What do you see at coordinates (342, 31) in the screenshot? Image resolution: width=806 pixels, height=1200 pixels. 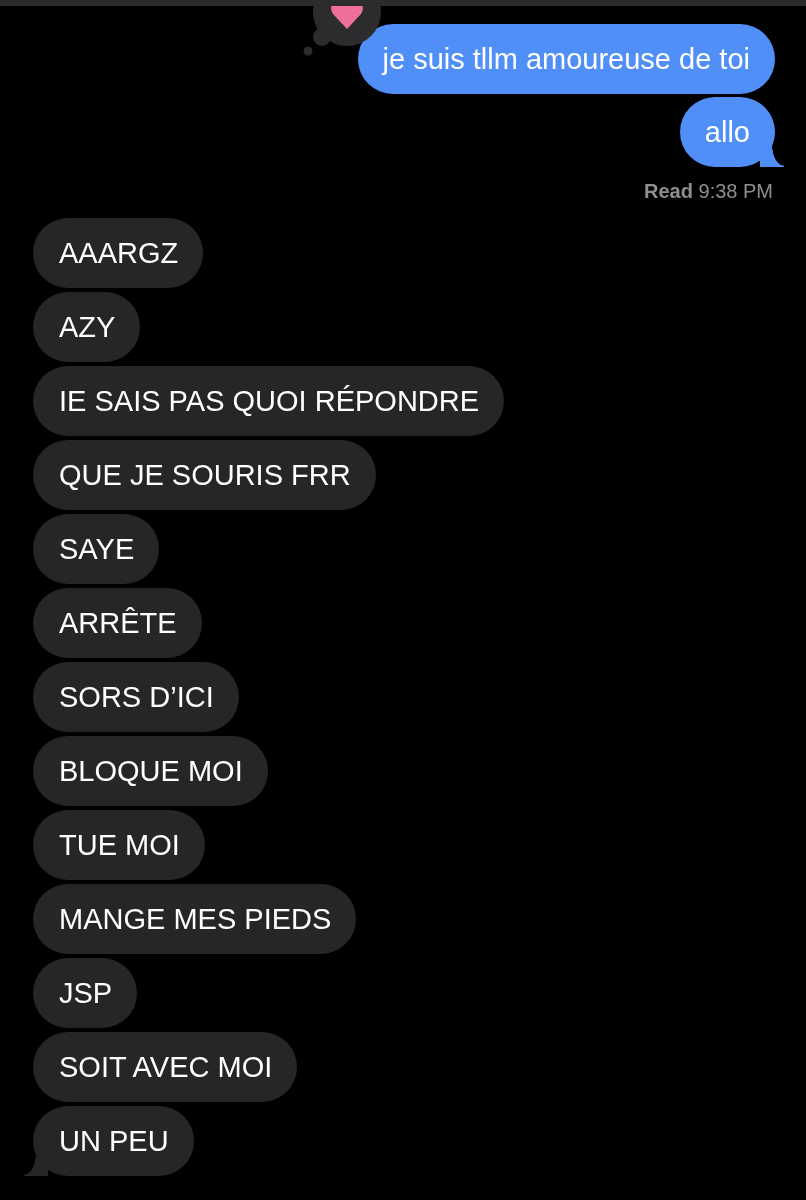 I see `heart-reaction-icon` at bounding box center [342, 31].